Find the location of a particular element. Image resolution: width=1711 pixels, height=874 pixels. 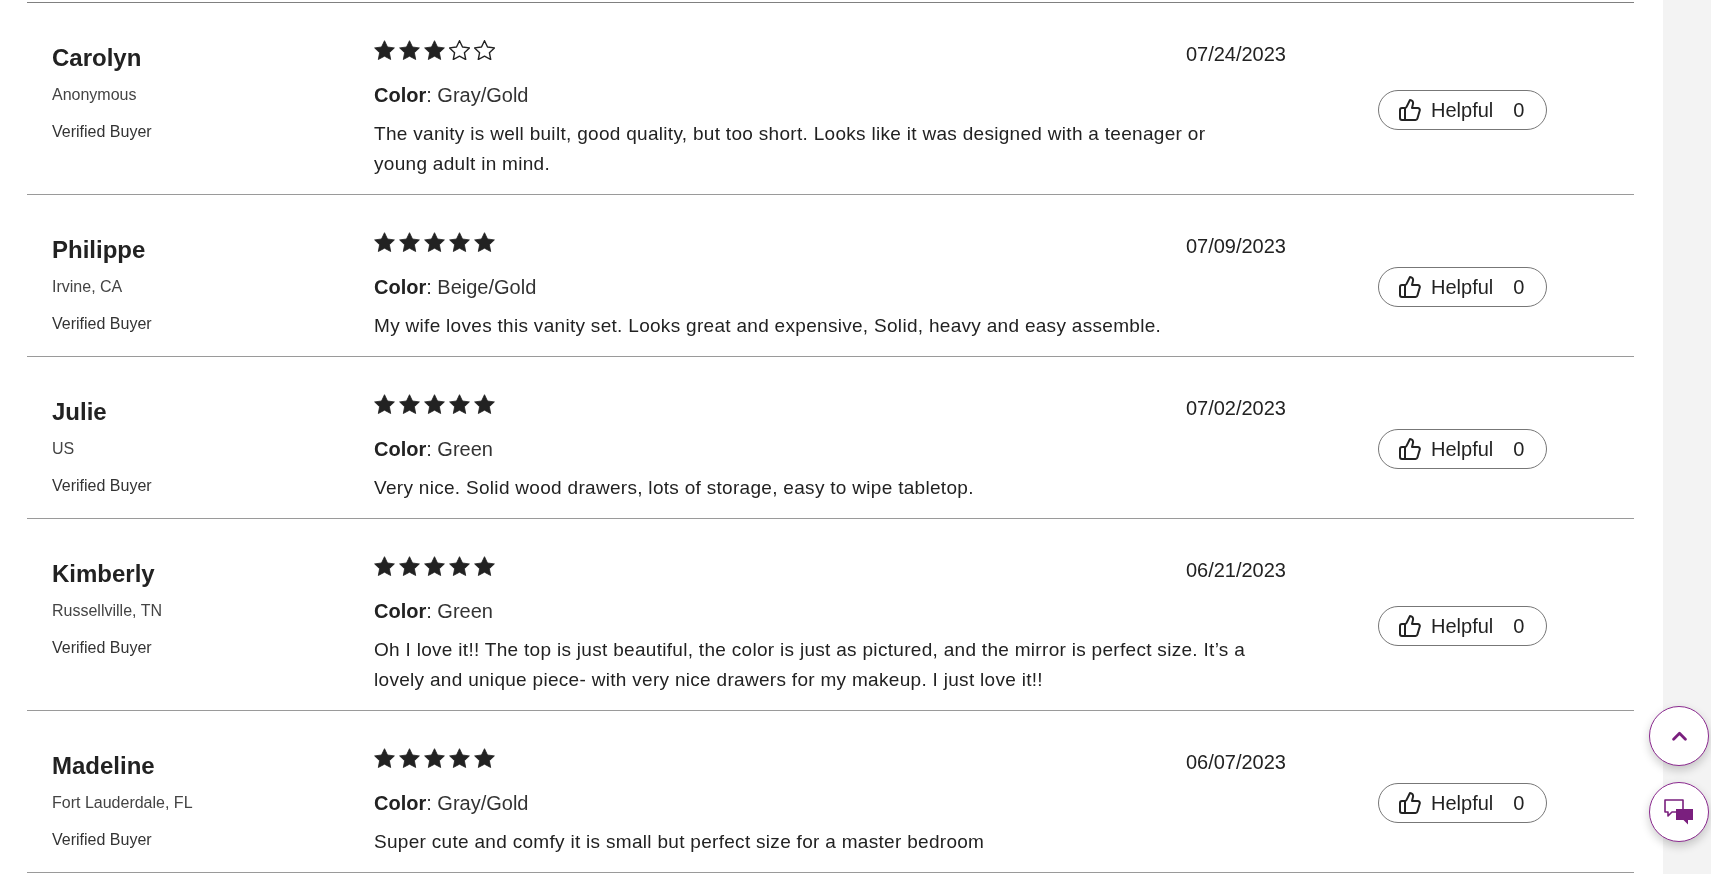

review-text: My wife loves this vanity set. Looks great and expensive, Solid, heavy and easy assemble. is located at coordinates (768, 326).